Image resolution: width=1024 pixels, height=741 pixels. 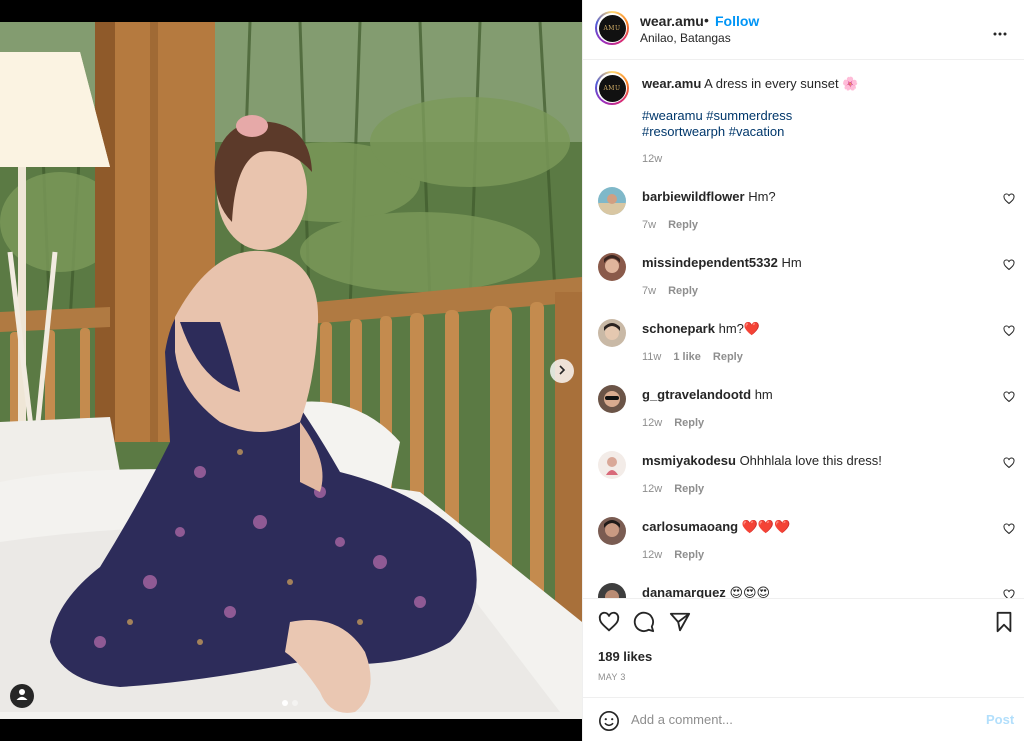 I want to click on carousel-next-button, so click(x=562, y=371).